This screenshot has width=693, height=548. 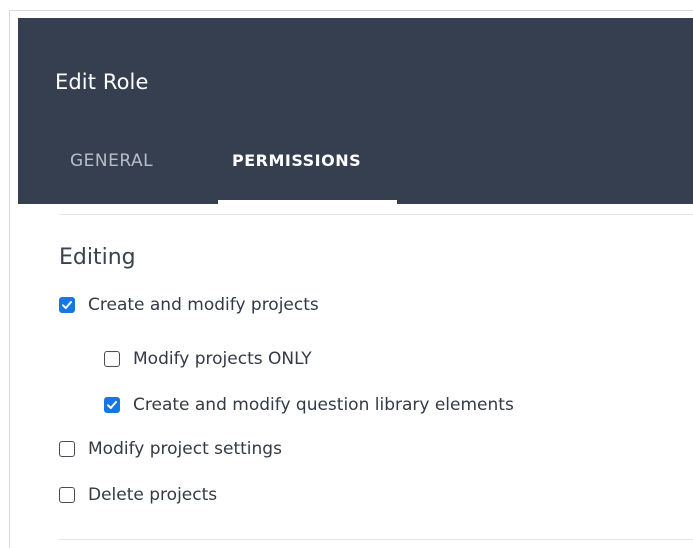 I want to click on modify-project-settings-label: Modify project settings, so click(x=185, y=449).